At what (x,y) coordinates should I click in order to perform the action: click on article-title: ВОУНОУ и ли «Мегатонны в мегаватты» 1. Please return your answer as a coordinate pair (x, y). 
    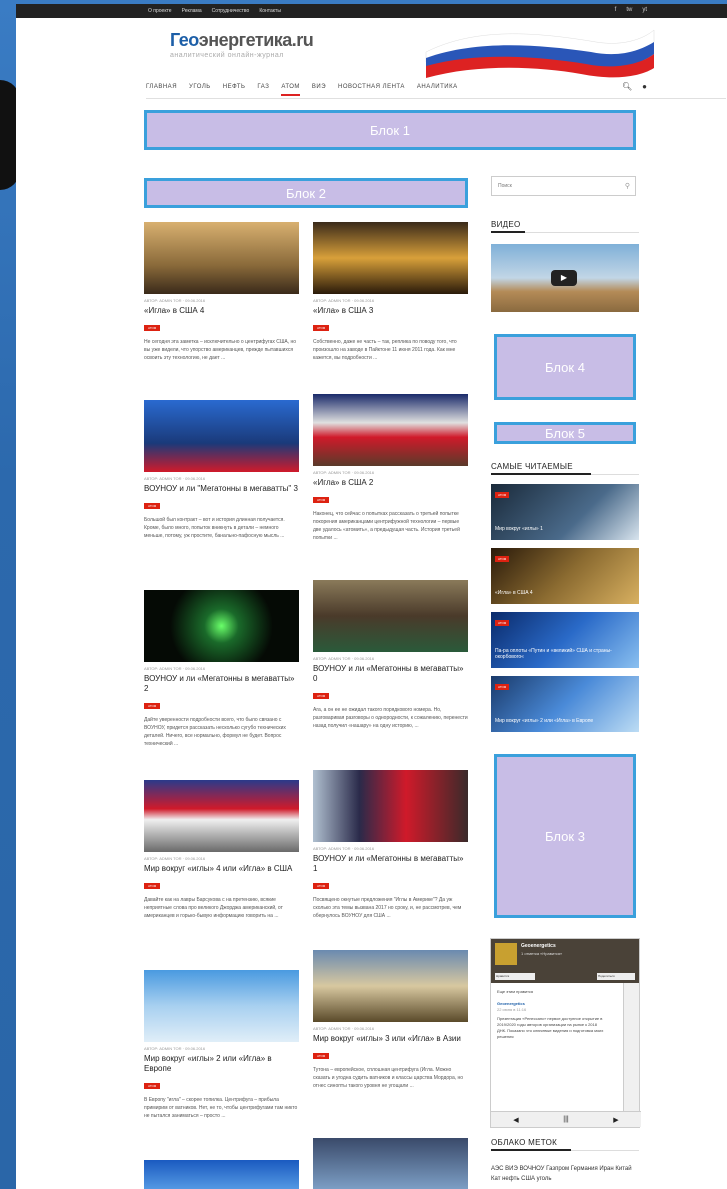
    Looking at the image, I should click on (390, 864).